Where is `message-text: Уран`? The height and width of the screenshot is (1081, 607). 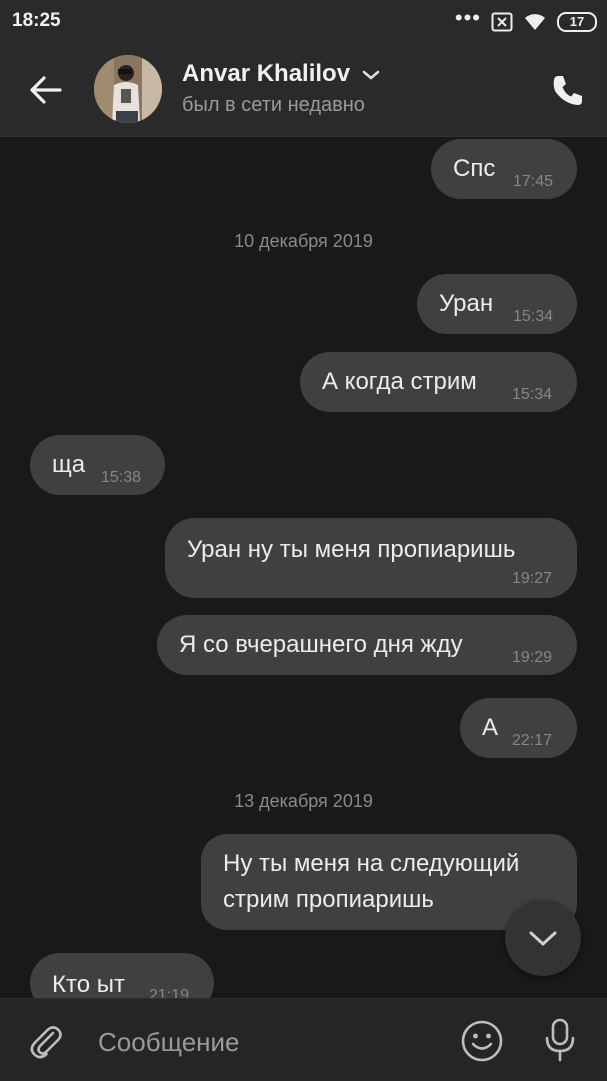 message-text: Уран is located at coordinates (466, 303).